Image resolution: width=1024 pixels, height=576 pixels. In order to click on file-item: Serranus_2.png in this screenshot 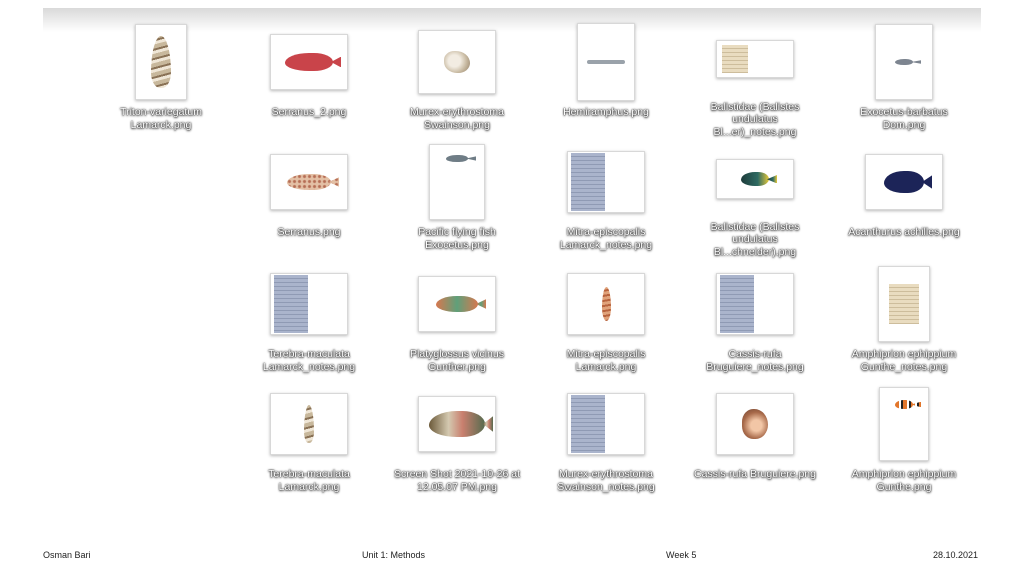, I will do `click(309, 79)`.